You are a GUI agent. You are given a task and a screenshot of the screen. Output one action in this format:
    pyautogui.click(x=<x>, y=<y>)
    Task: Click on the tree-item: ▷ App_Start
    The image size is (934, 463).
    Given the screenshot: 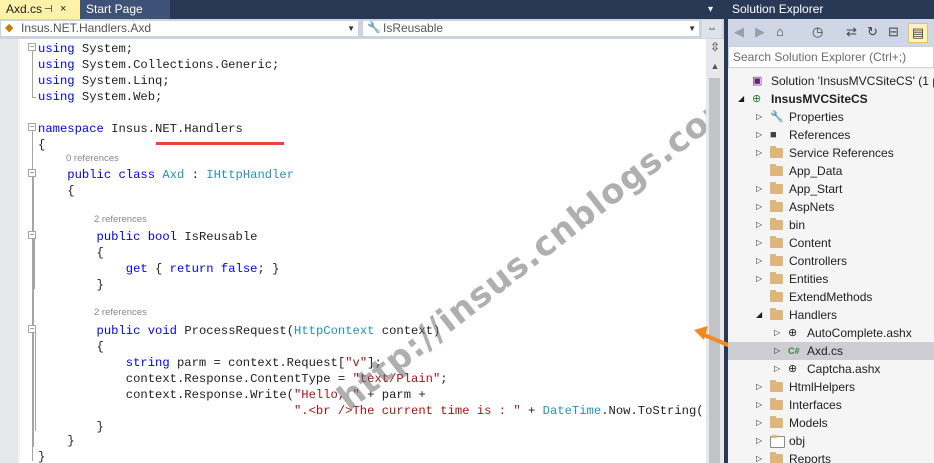 What is the action you would take?
    pyautogui.click(x=831, y=189)
    